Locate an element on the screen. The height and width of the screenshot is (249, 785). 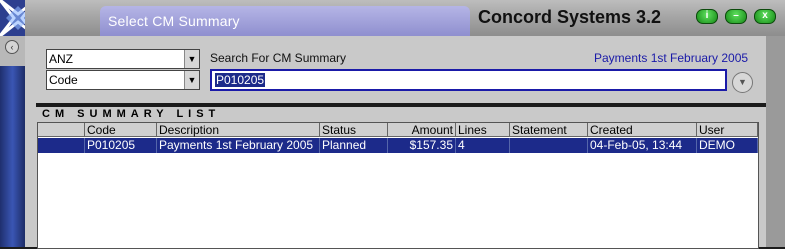
entity-select-value: ANZ is located at coordinates (61, 59).